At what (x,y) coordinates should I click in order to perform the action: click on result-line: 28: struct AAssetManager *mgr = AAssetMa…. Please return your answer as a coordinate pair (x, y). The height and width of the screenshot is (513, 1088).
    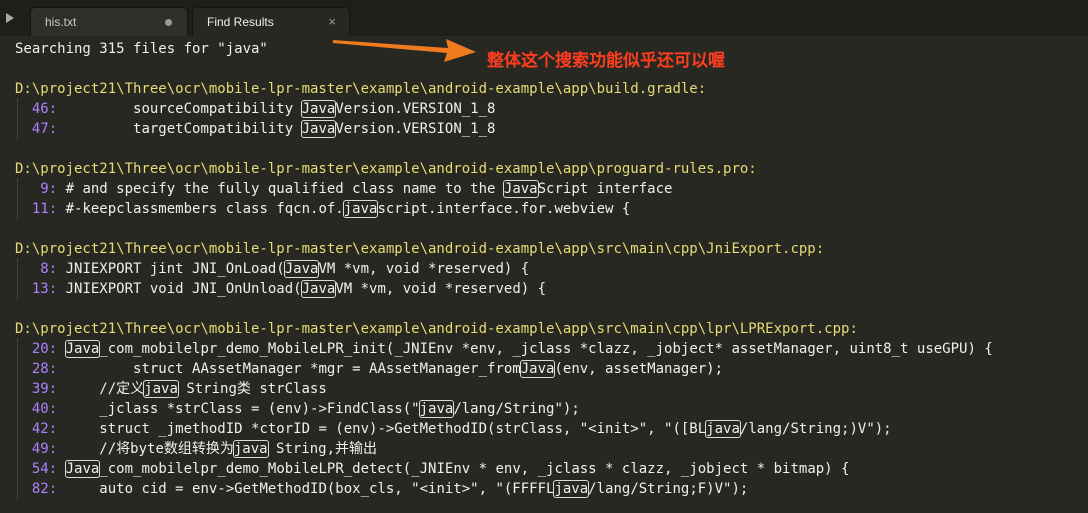
    Looking at the image, I should click on (369, 369).